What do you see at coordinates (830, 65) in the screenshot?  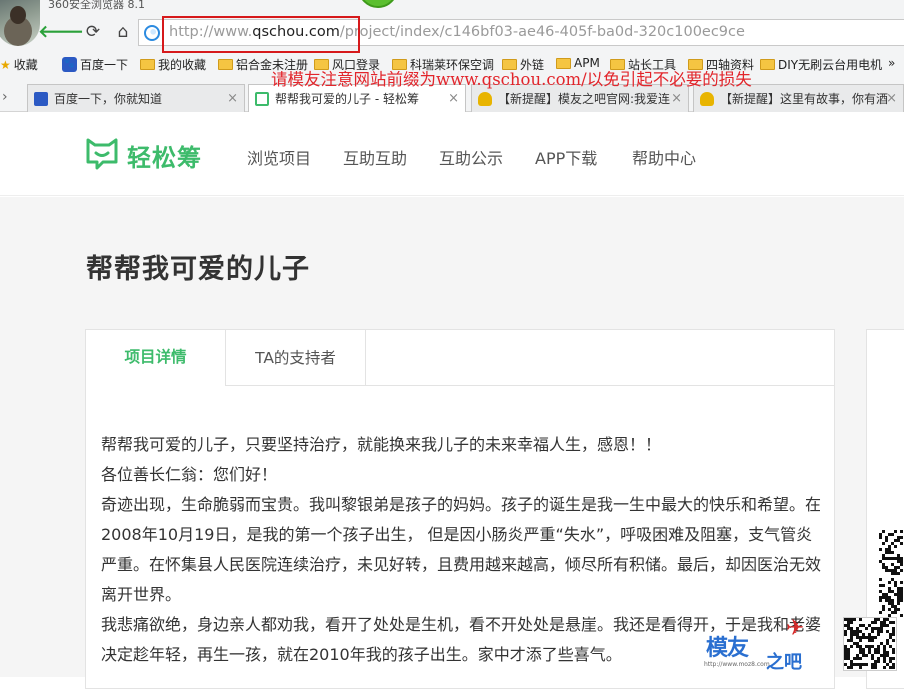 I see `bookmark-label: DIY无刷云台用电机` at bounding box center [830, 65].